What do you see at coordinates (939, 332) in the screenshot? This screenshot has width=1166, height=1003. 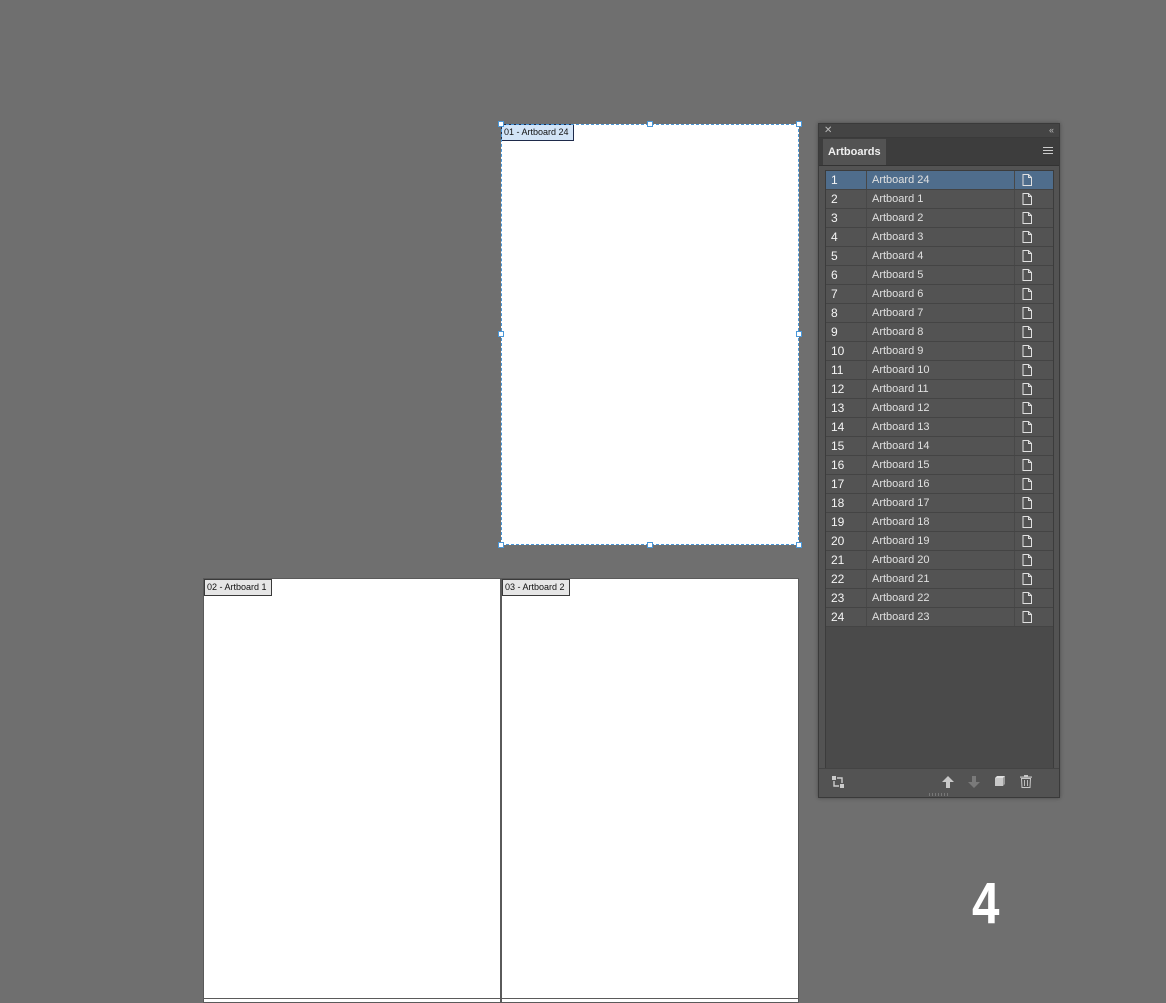 I see `list-item: 9 Artboard 8` at bounding box center [939, 332].